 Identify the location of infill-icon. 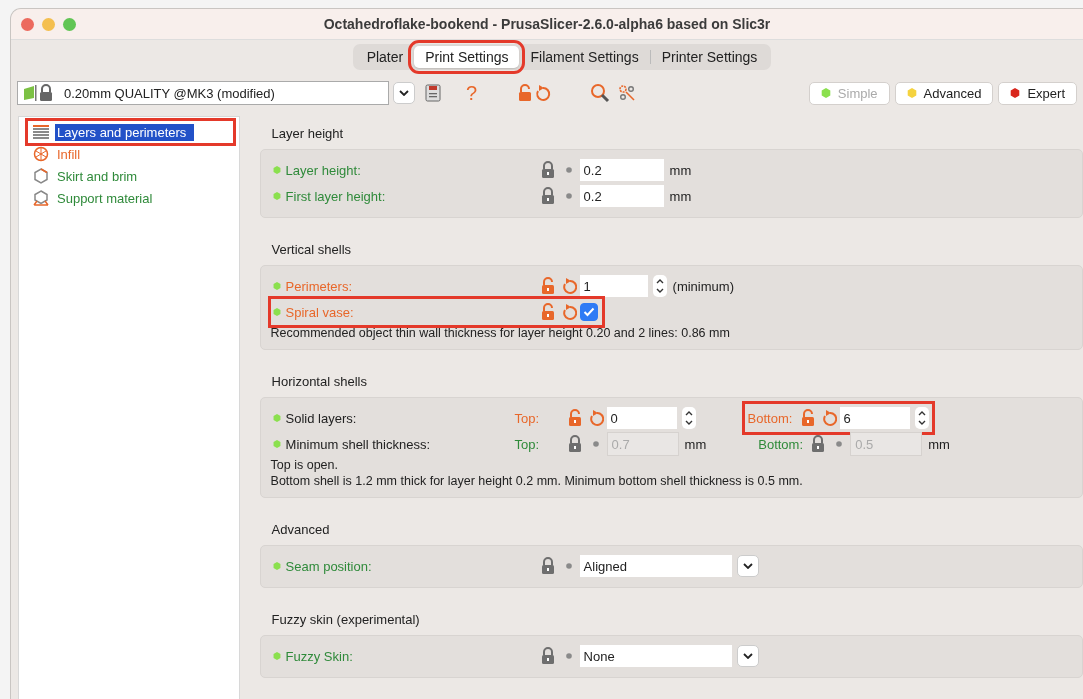
(41, 154).